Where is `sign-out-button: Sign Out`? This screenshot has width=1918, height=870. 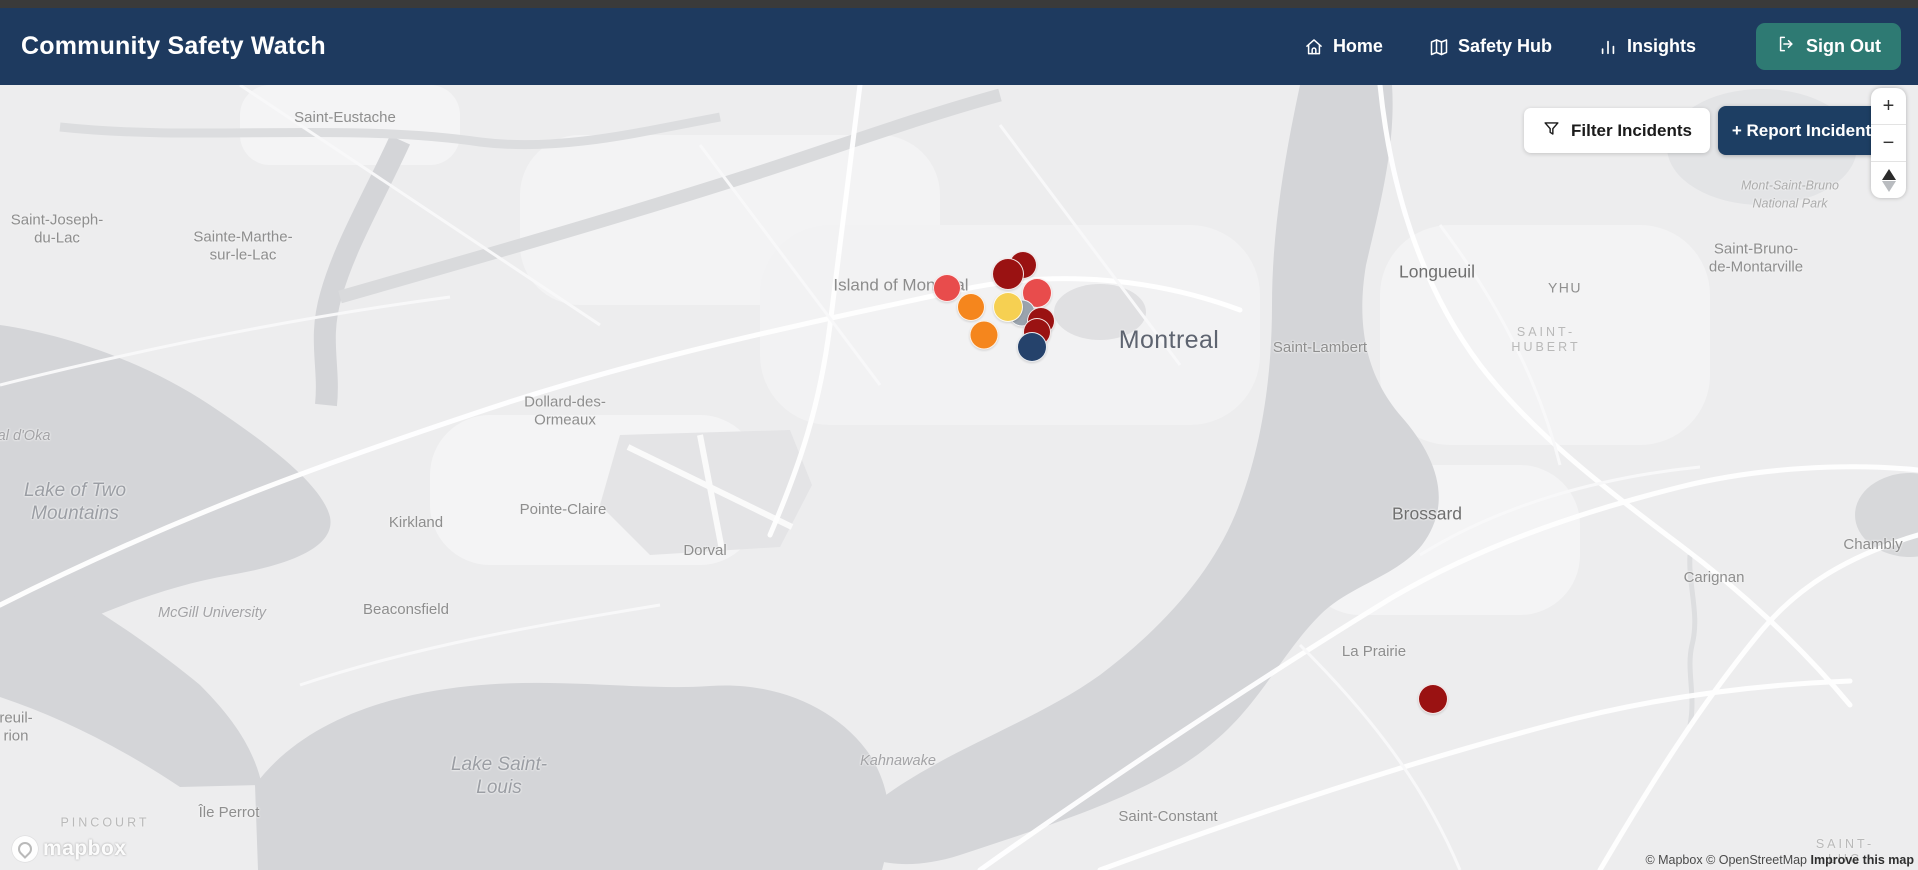 sign-out-button: Sign Out is located at coordinates (1828, 46).